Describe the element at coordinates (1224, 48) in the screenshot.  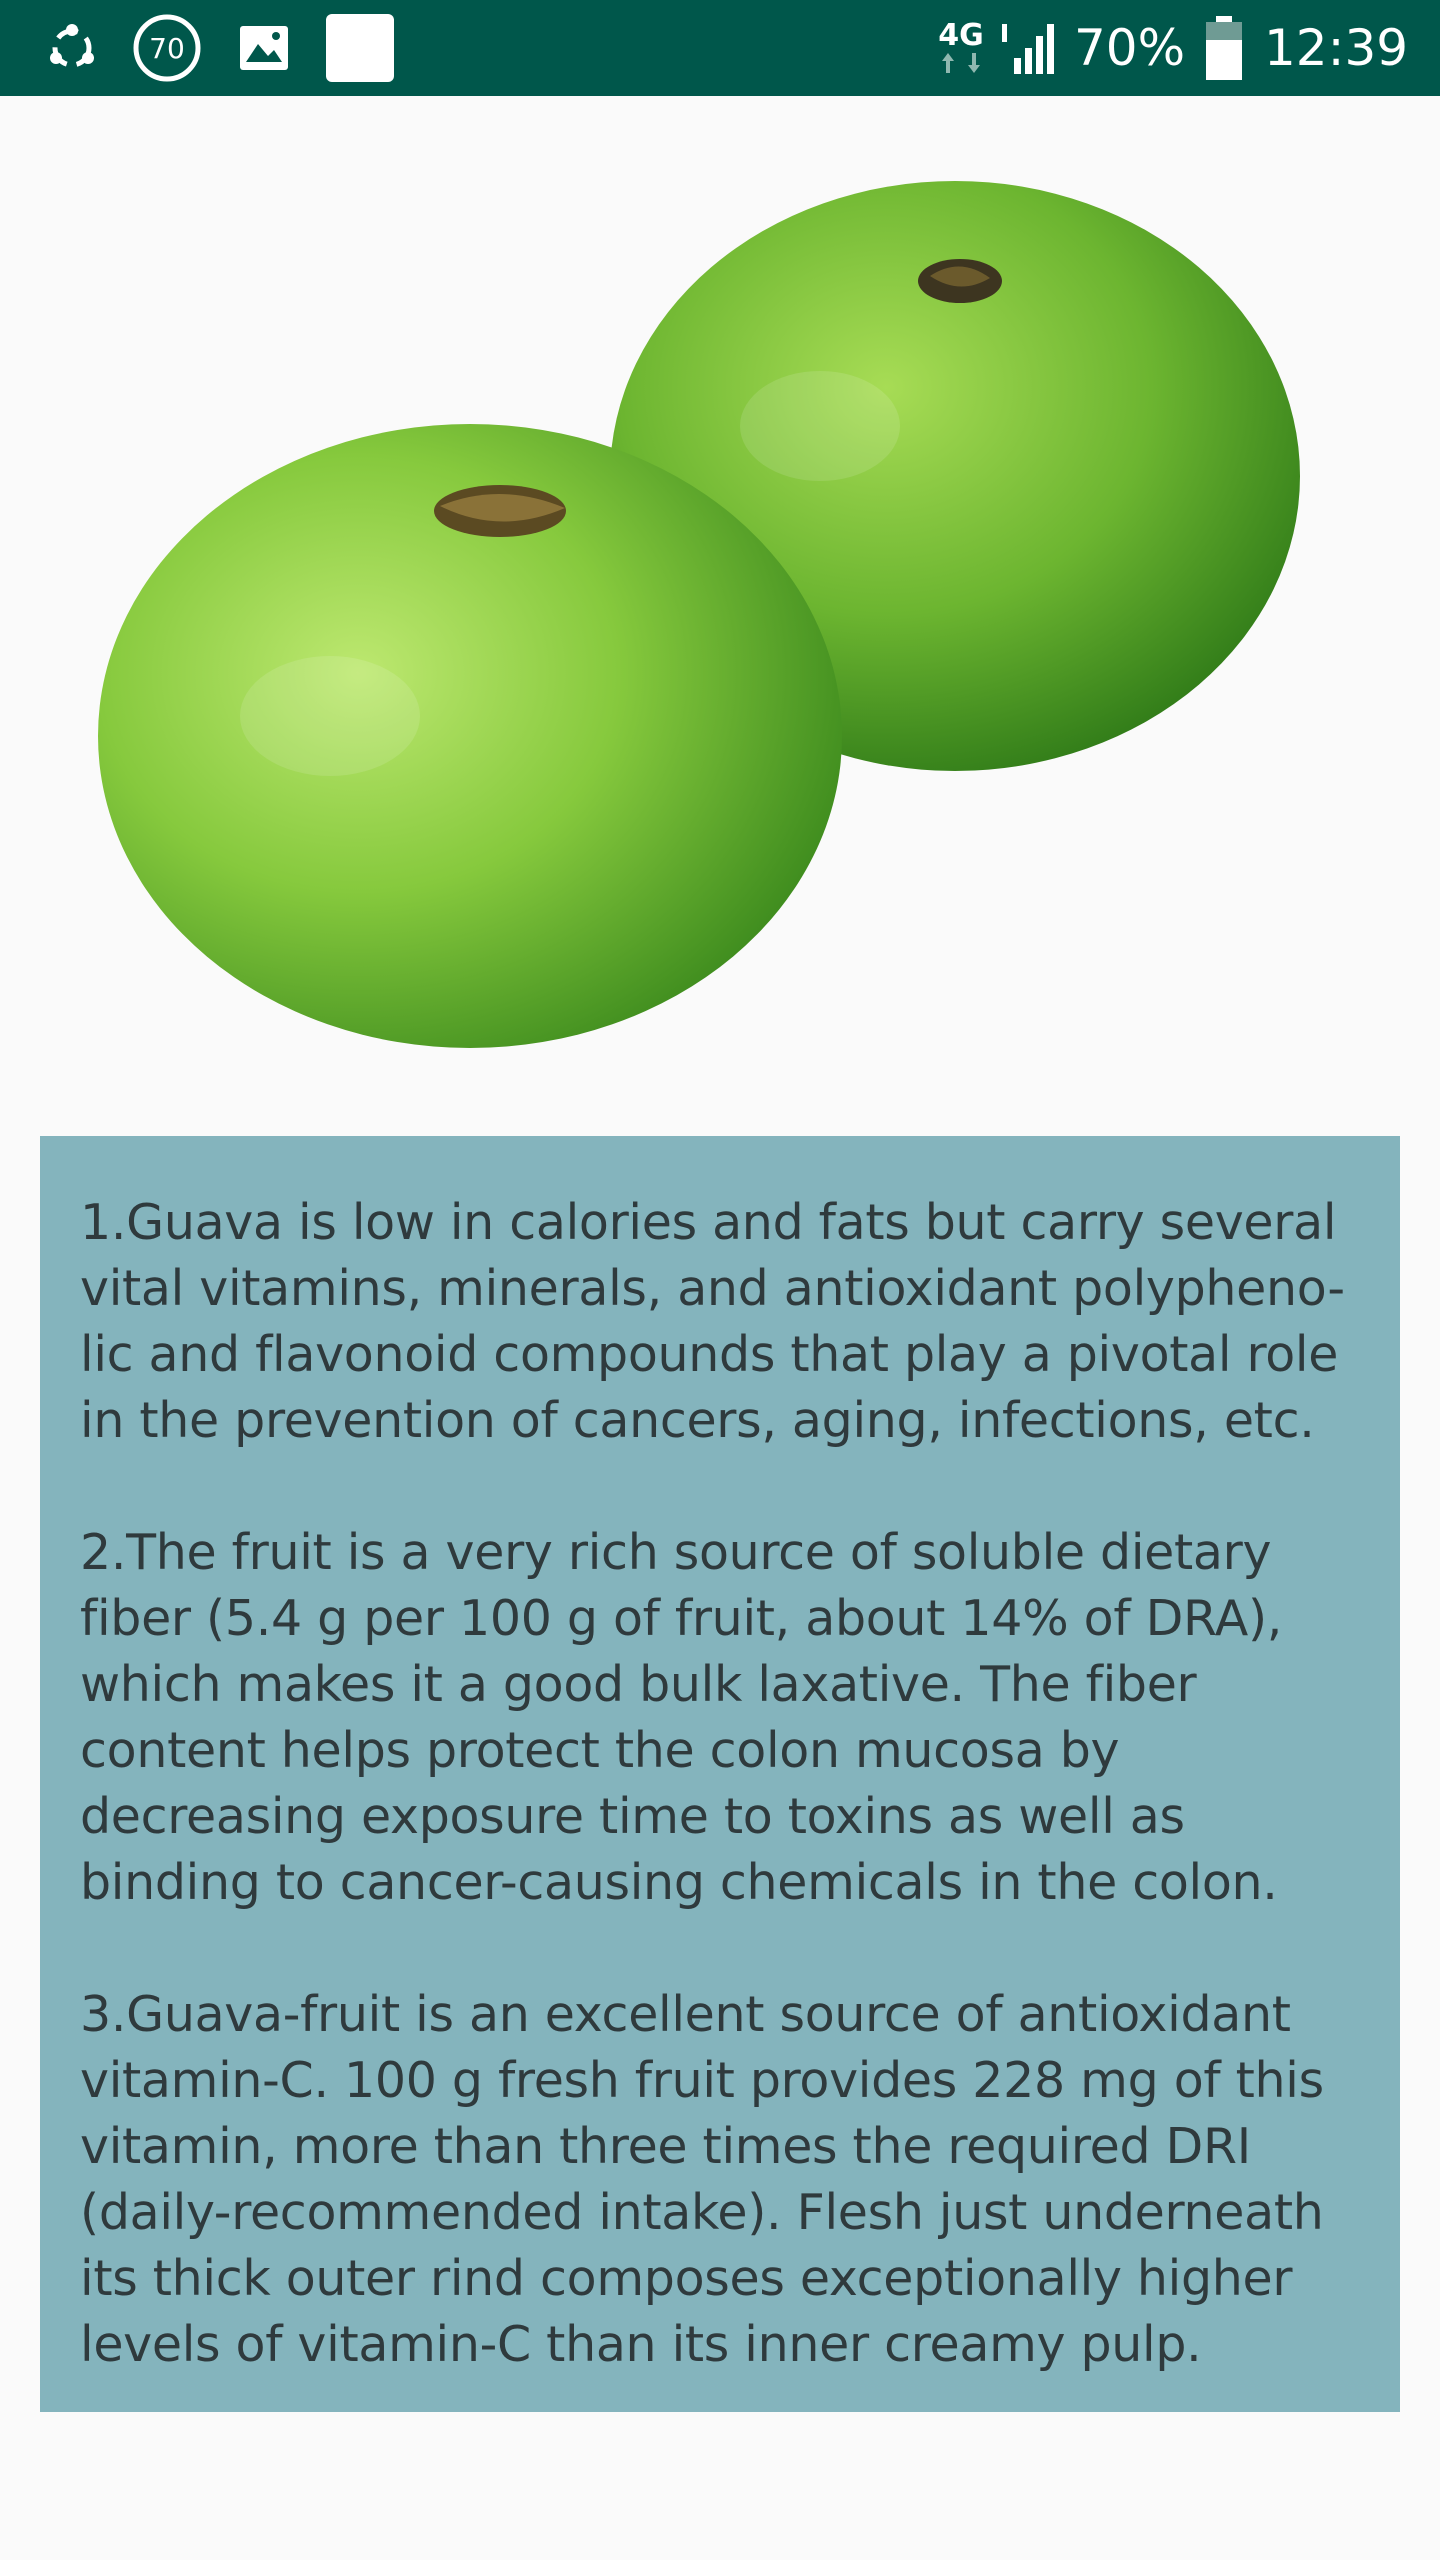
I see `battery-icon` at that location.